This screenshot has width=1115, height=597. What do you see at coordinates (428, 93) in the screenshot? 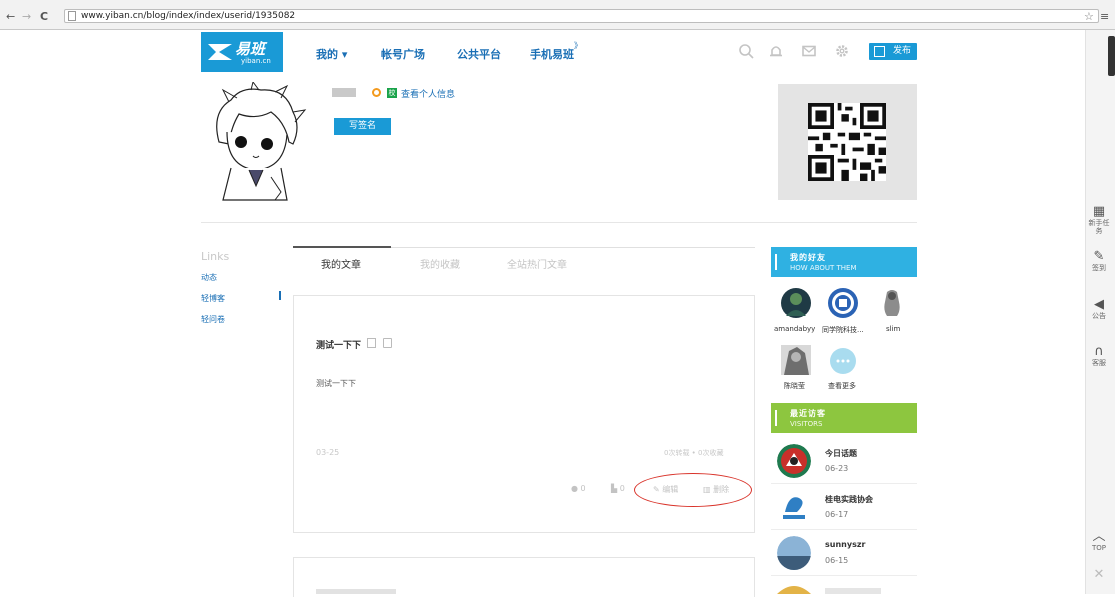
I see `view-profile-link: 查看个人信息` at bounding box center [428, 93].